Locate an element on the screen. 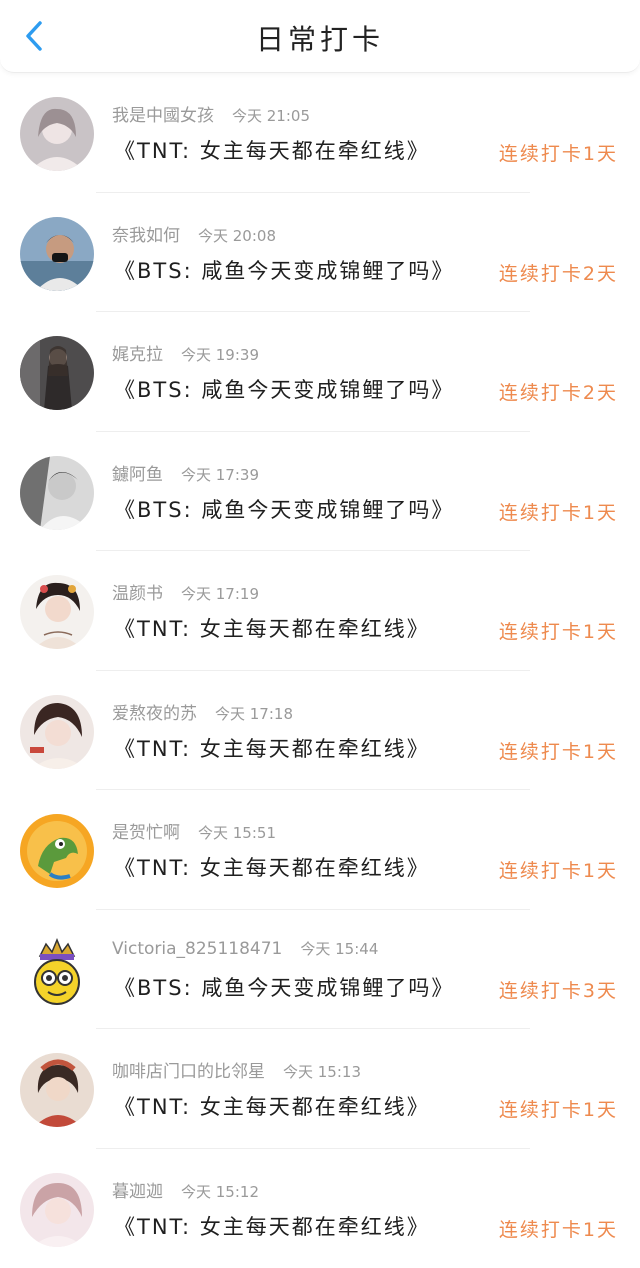 Image resolution: width=640 pixels, height=1268 pixels. timestamp: 今天 17:18 is located at coordinates (254, 714).